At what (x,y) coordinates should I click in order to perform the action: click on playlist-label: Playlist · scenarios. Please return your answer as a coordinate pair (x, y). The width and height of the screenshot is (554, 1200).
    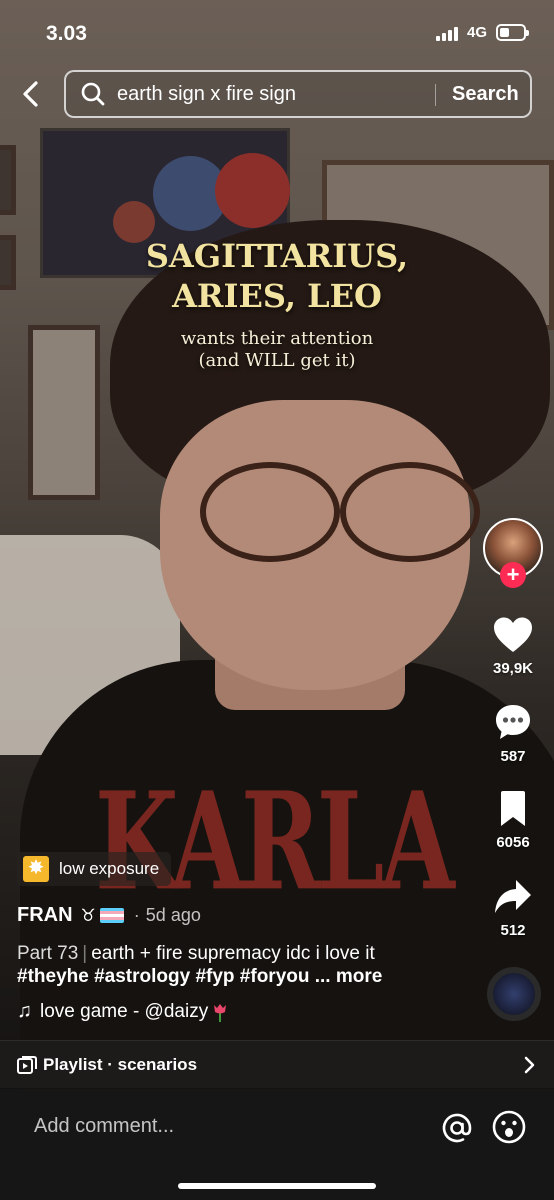
    Looking at the image, I should click on (120, 1064).